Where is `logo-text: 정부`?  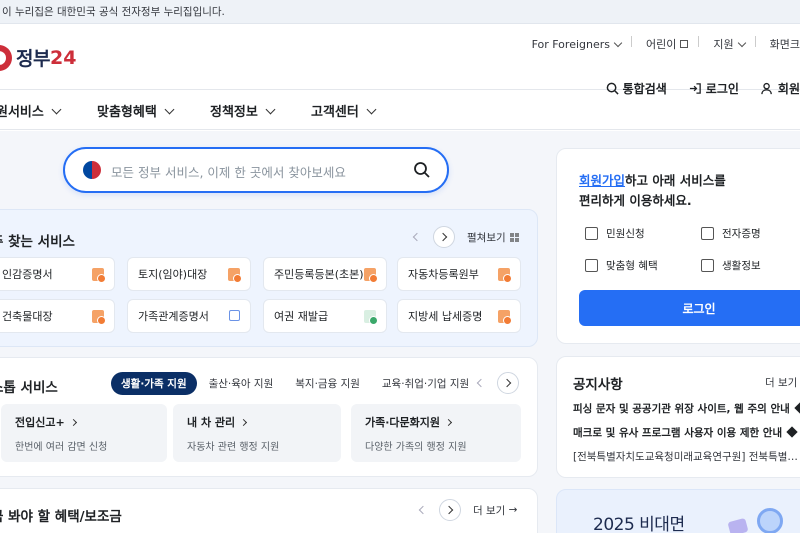
logo-text: 정부 is located at coordinates (33, 59).